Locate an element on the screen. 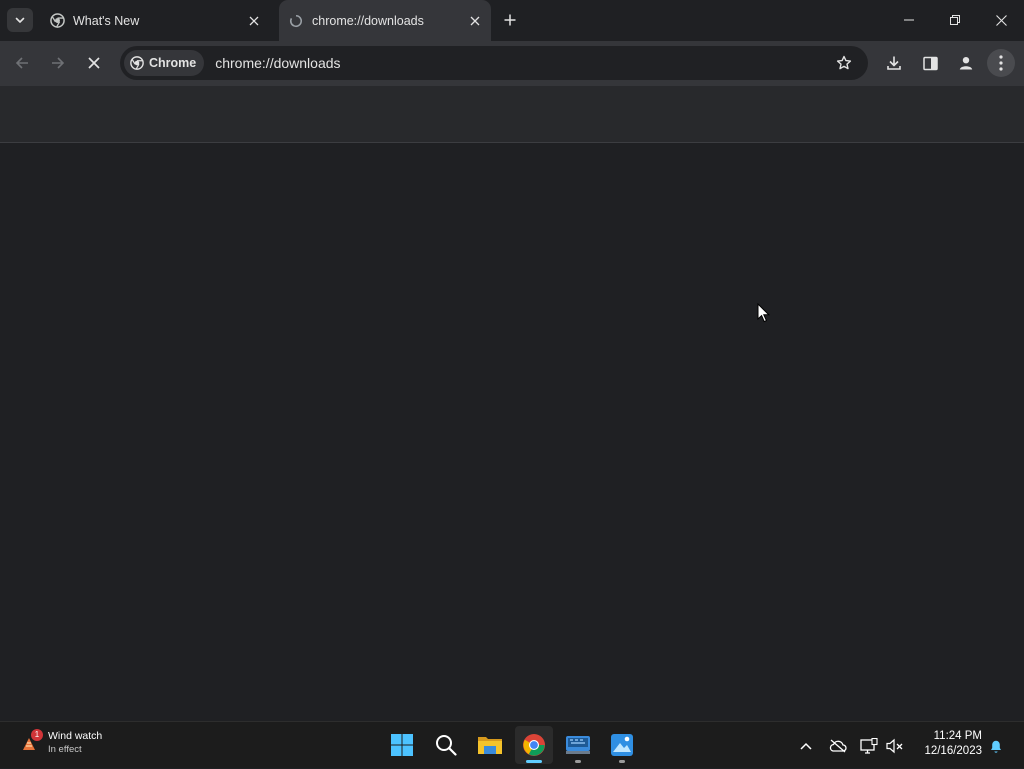 The width and height of the screenshot is (1024, 769). arrow-right-icon is located at coordinates (58, 63).